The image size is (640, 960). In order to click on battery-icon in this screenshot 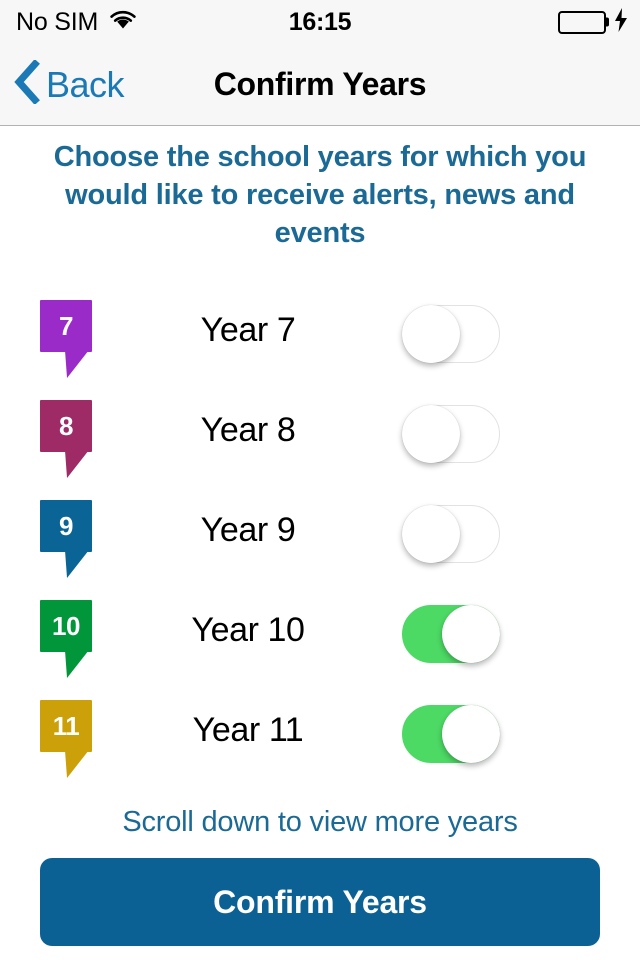, I will do `click(583, 22)`.